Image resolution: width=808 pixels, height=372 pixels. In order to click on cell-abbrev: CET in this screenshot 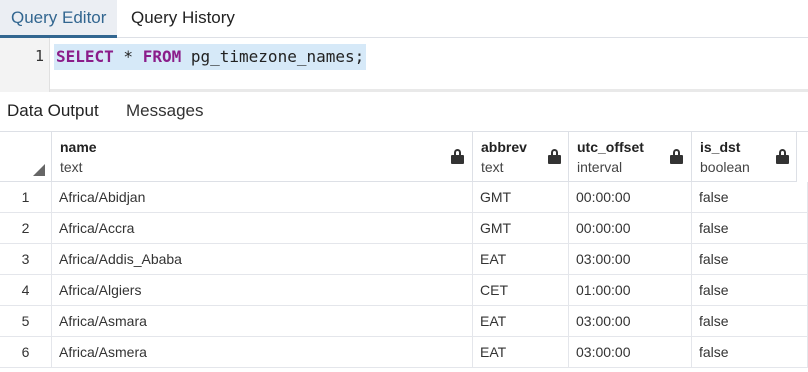, I will do `click(521, 290)`.